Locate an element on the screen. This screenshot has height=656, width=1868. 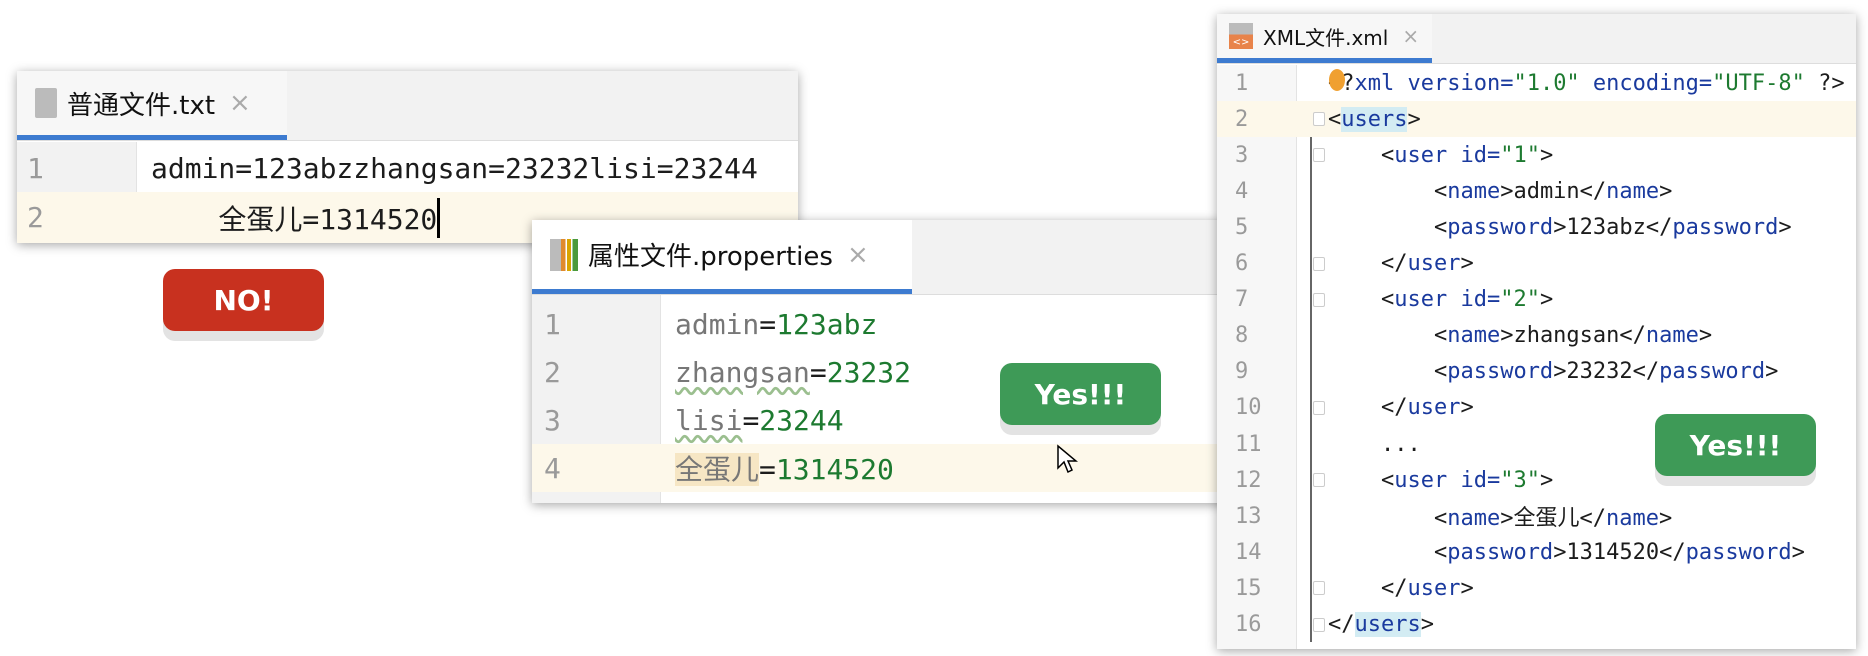
xml-line: 13 <name>全蛋儿</name> is located at coordinates (1536, 516).